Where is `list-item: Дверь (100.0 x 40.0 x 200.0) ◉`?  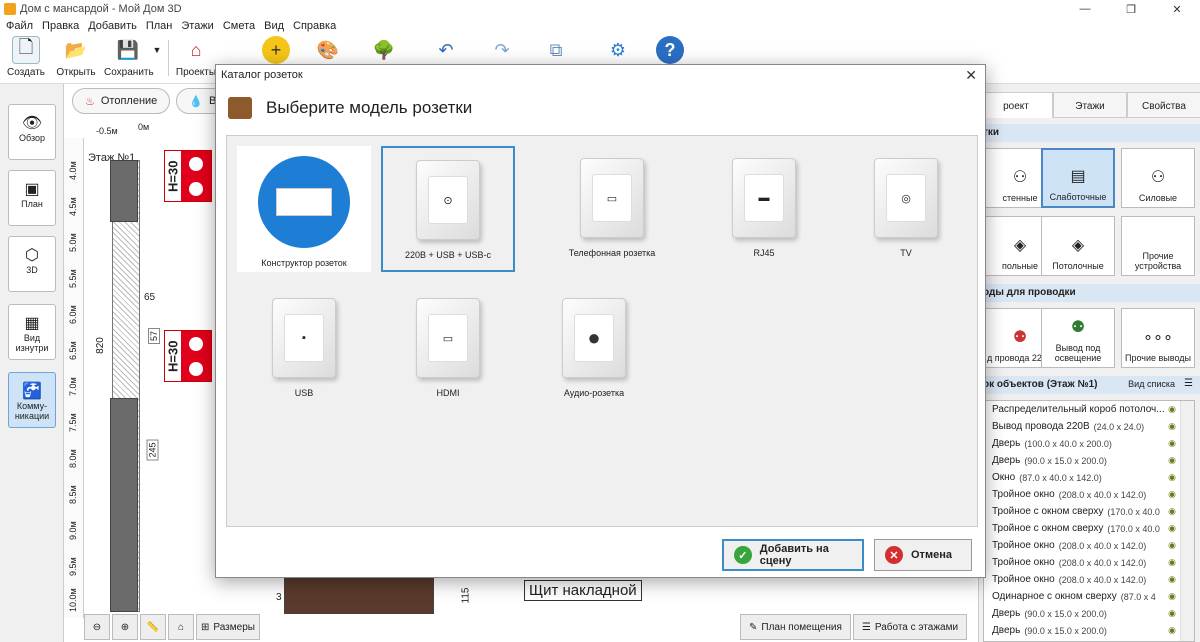
list-item: Дверь (100.0 x 40.0 x 200.0) ◉ is located at coordinates (1089, 443).